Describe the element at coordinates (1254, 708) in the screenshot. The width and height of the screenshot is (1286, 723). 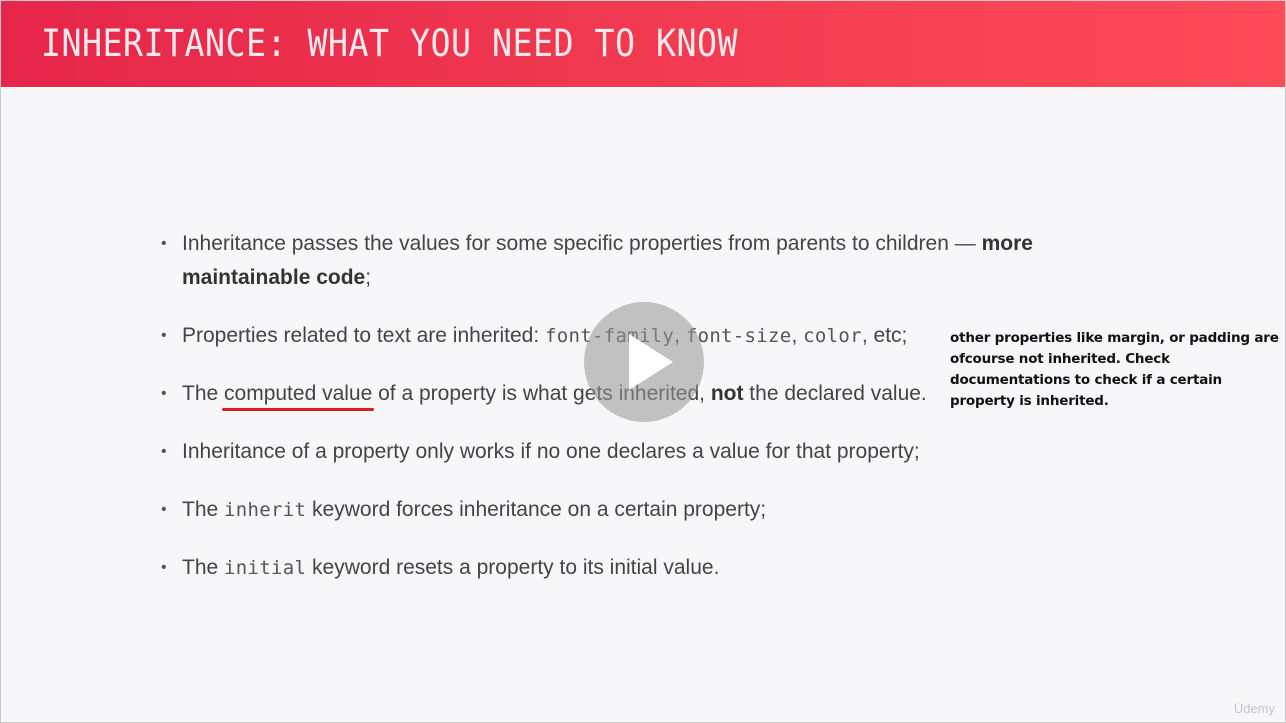
I see `udemy-watermark: Üdemy` at that location.